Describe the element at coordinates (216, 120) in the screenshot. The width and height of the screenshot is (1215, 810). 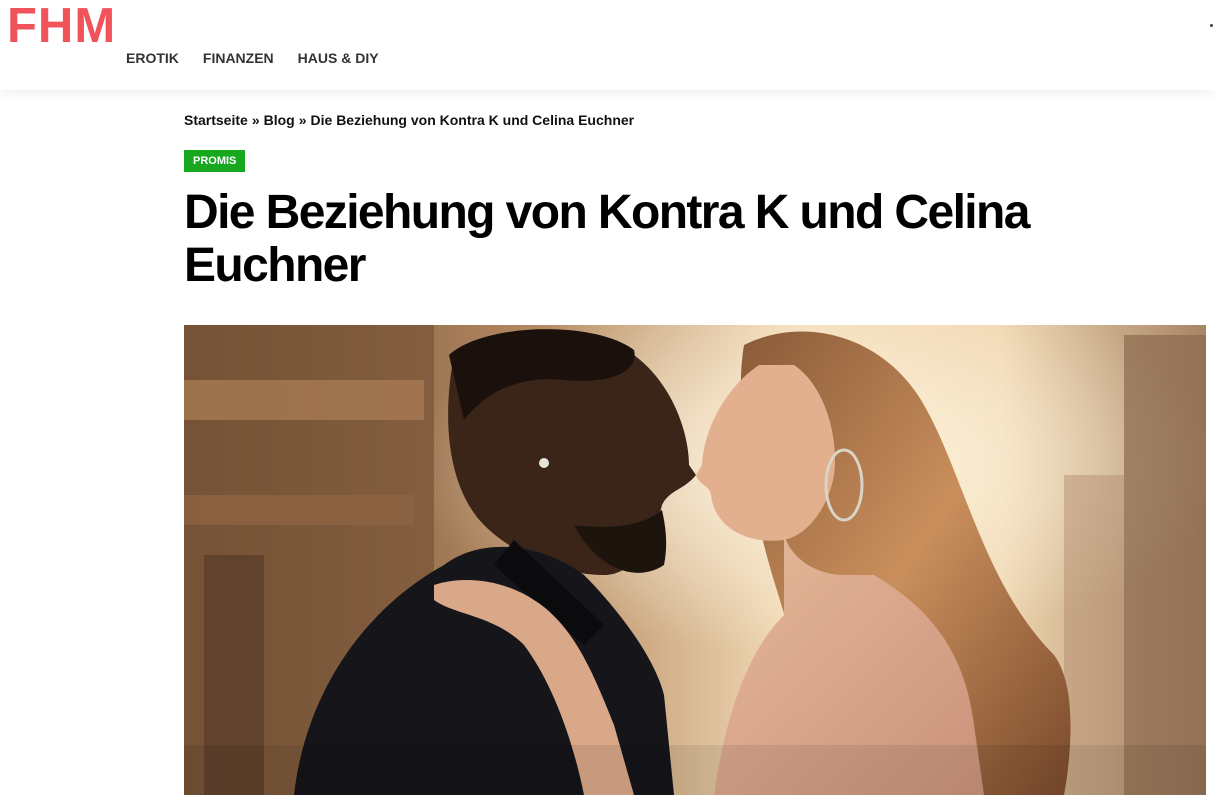
I see `breadcrumb-home-link: Startseite` at that location.